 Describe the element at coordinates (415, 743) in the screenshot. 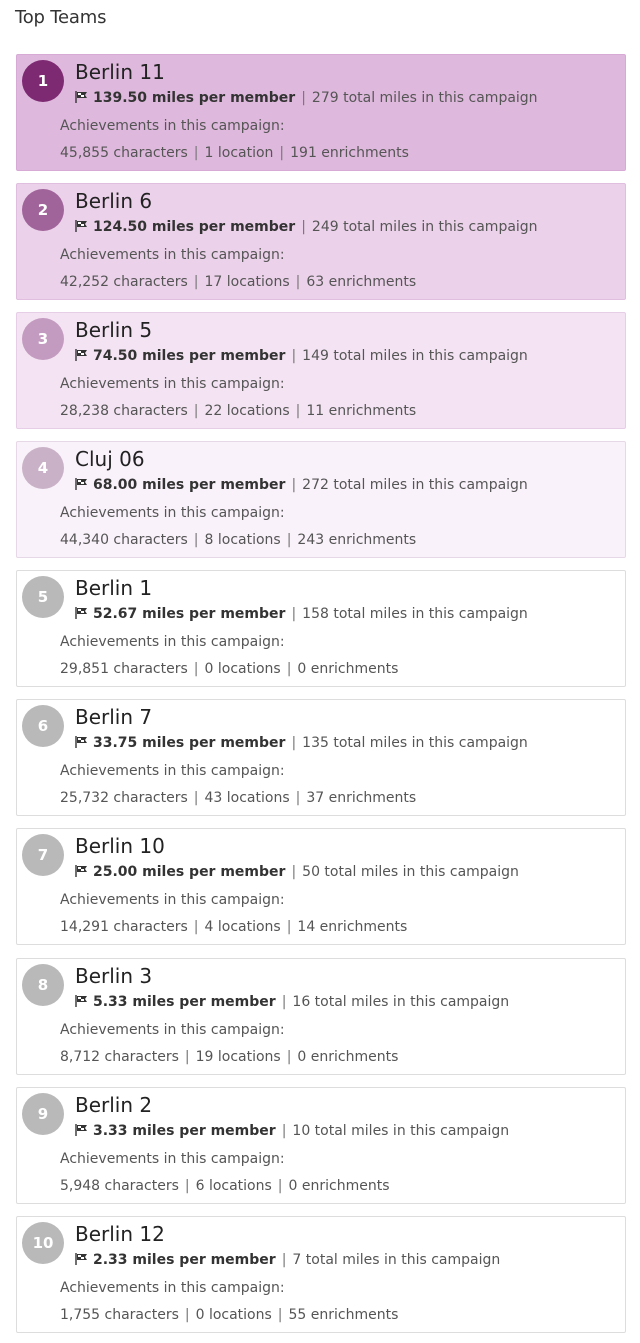

I see `total-miles: 135 total miles in this campaign` at that location.